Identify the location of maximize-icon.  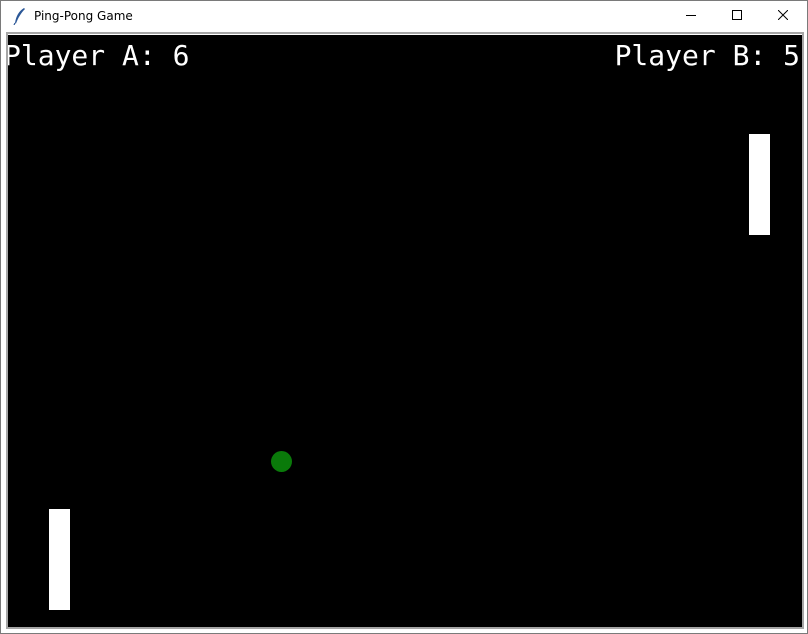
(737, 16).